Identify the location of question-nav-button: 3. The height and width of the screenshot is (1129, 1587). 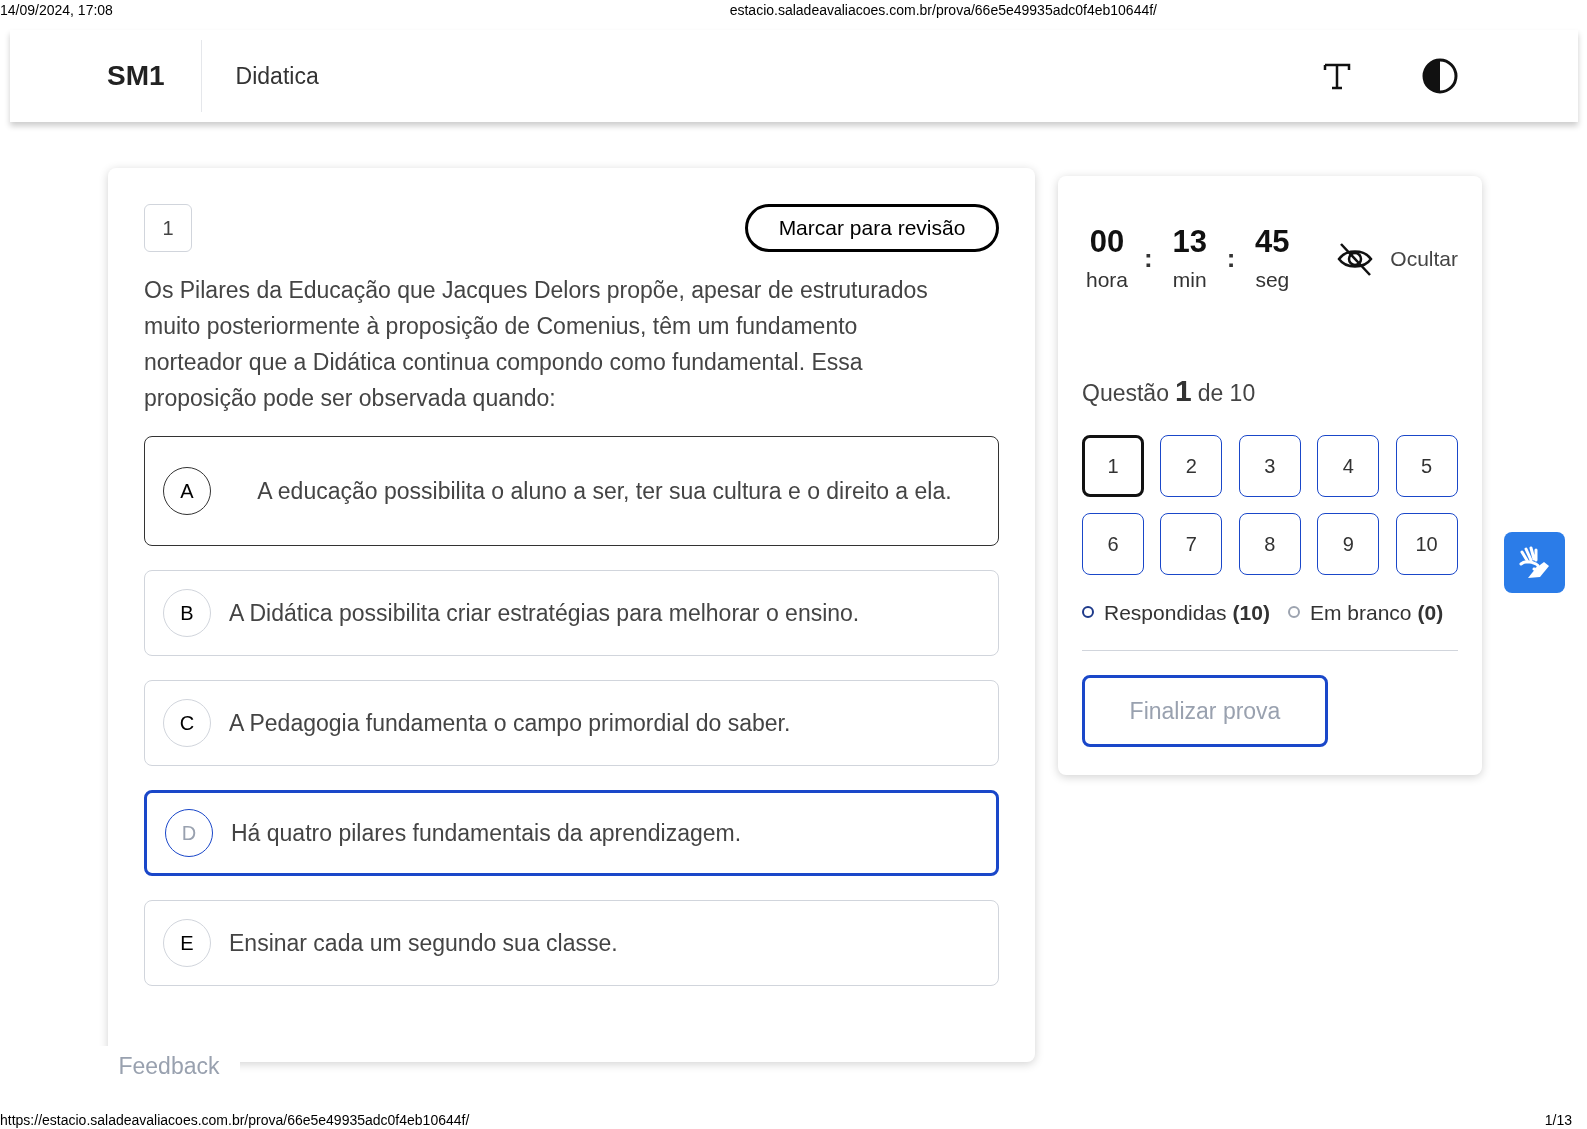
(1269, 465).